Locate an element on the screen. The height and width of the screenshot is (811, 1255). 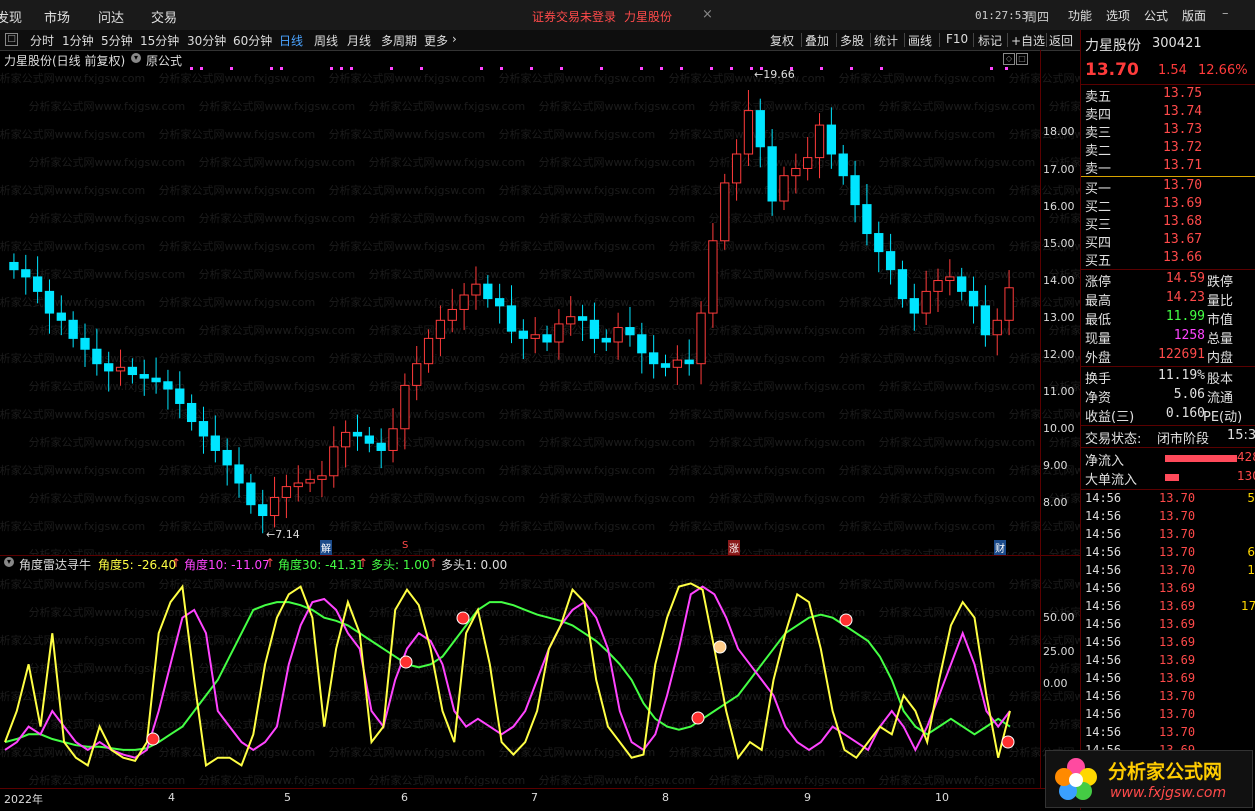
ask-row: 卖五 13.75 is located at coordinates (1170, 95).